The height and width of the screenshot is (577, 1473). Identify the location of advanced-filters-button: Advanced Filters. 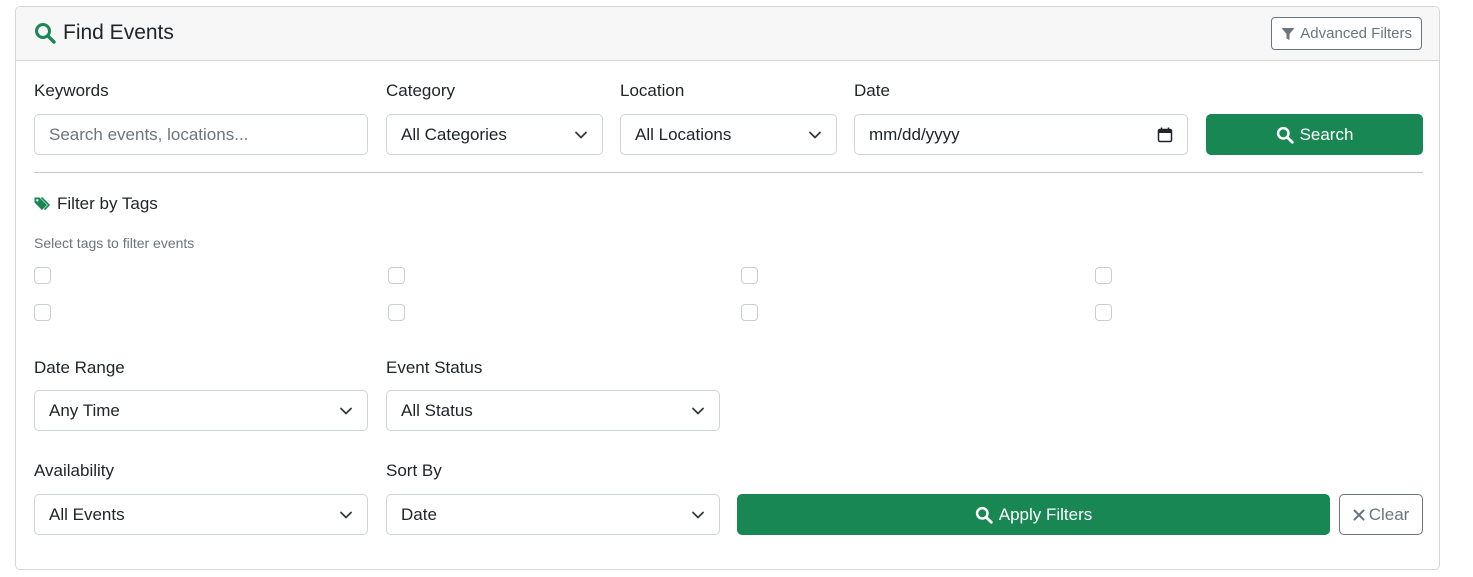
(1346, 33).